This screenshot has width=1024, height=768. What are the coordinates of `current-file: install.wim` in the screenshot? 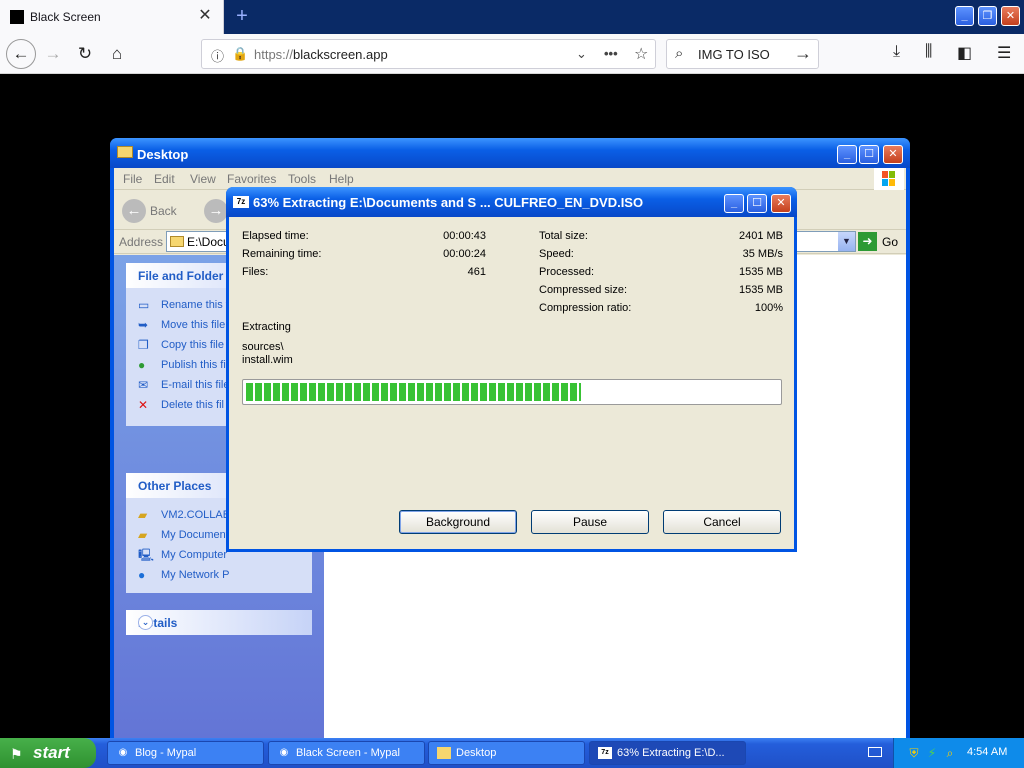 It's located at (267, 360).